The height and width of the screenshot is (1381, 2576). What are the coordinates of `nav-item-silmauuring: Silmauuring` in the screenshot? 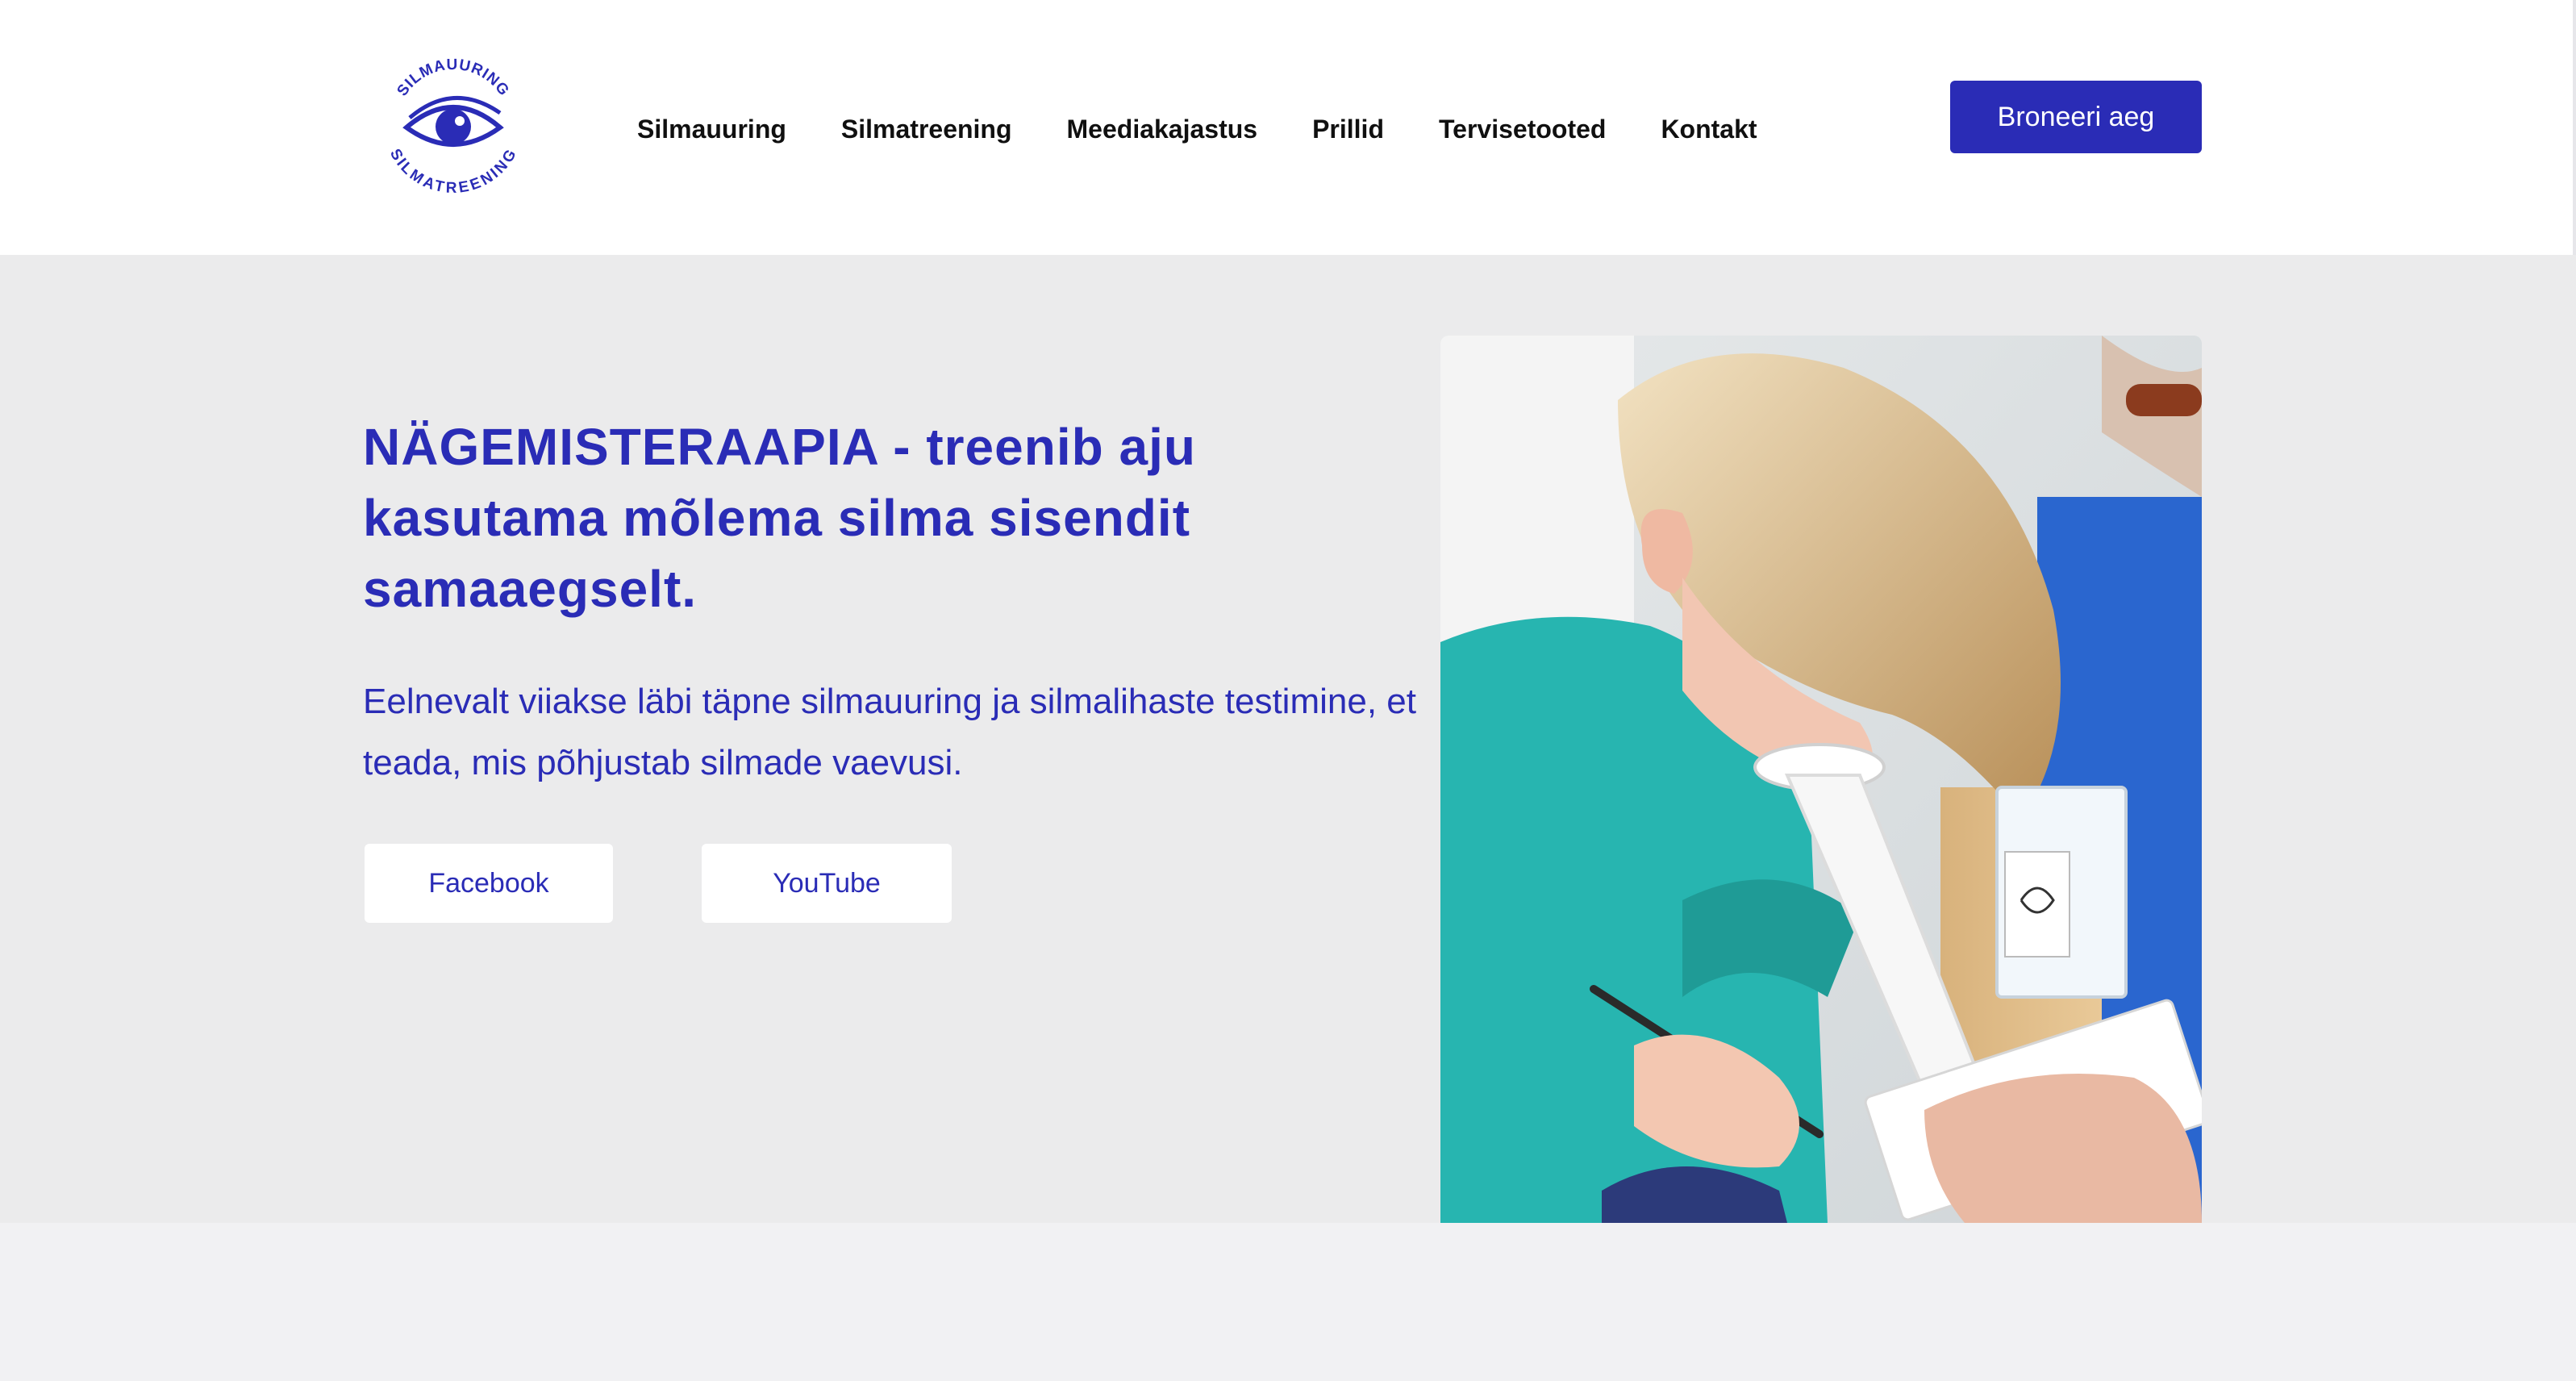 It's located at (711, 129).